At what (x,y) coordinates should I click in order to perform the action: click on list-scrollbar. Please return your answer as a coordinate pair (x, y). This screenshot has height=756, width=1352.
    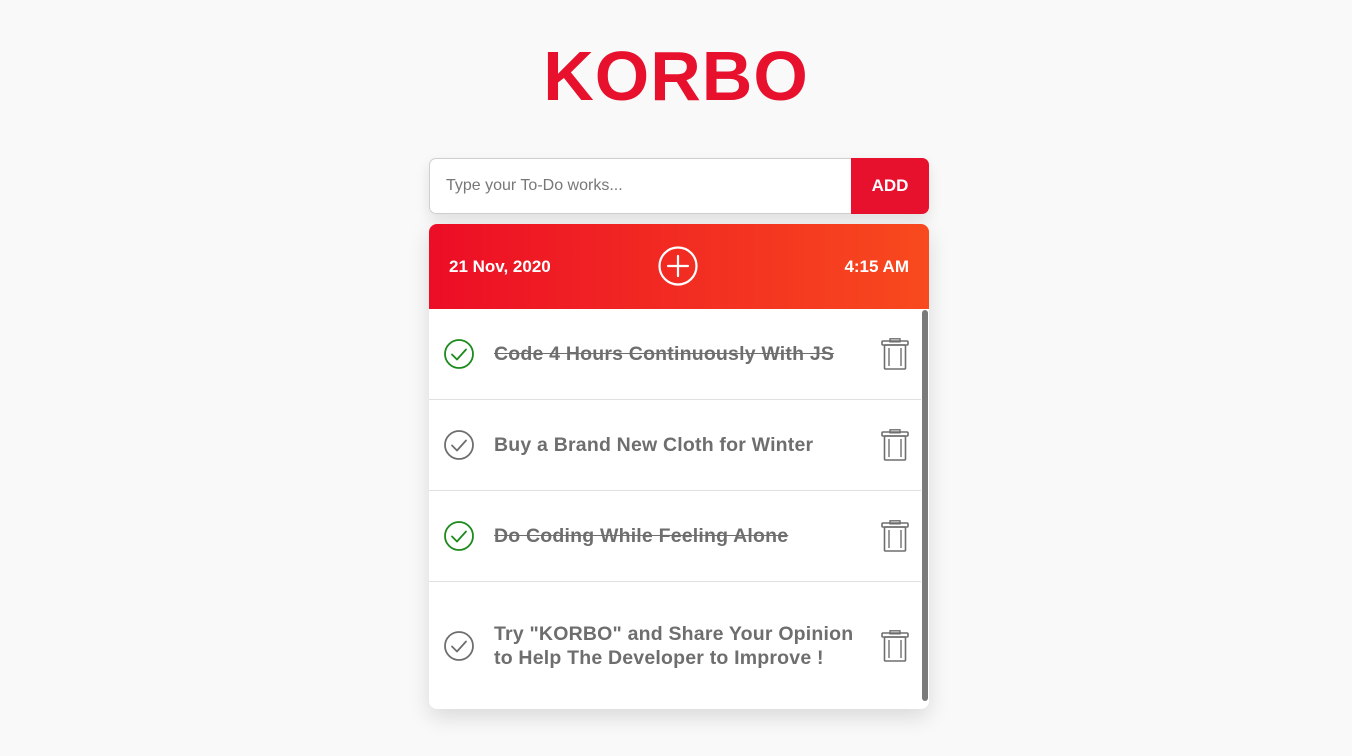
    Looking at the image, I should click on (925, 505).